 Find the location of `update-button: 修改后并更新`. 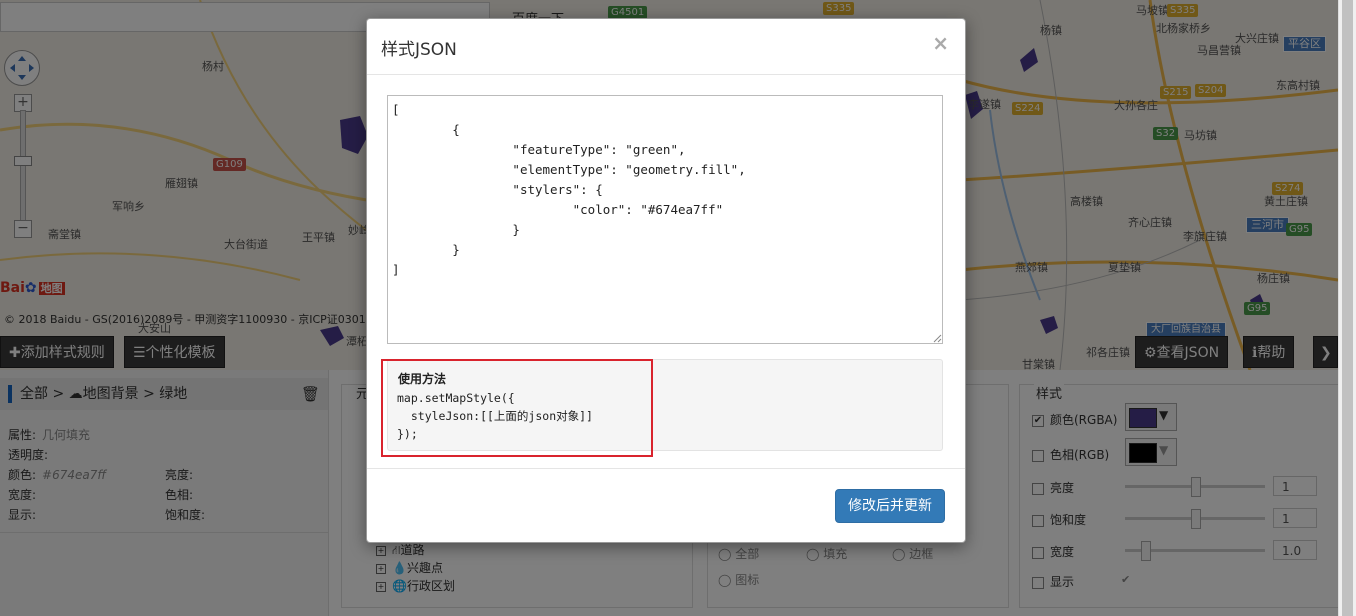

update-button: 修改后并更新 is located at coordinates (890, 506).